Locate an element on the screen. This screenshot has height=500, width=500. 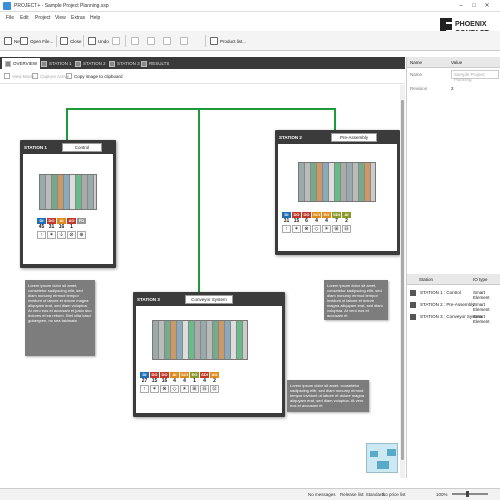
copy-button is located at coordinates (151, 41).